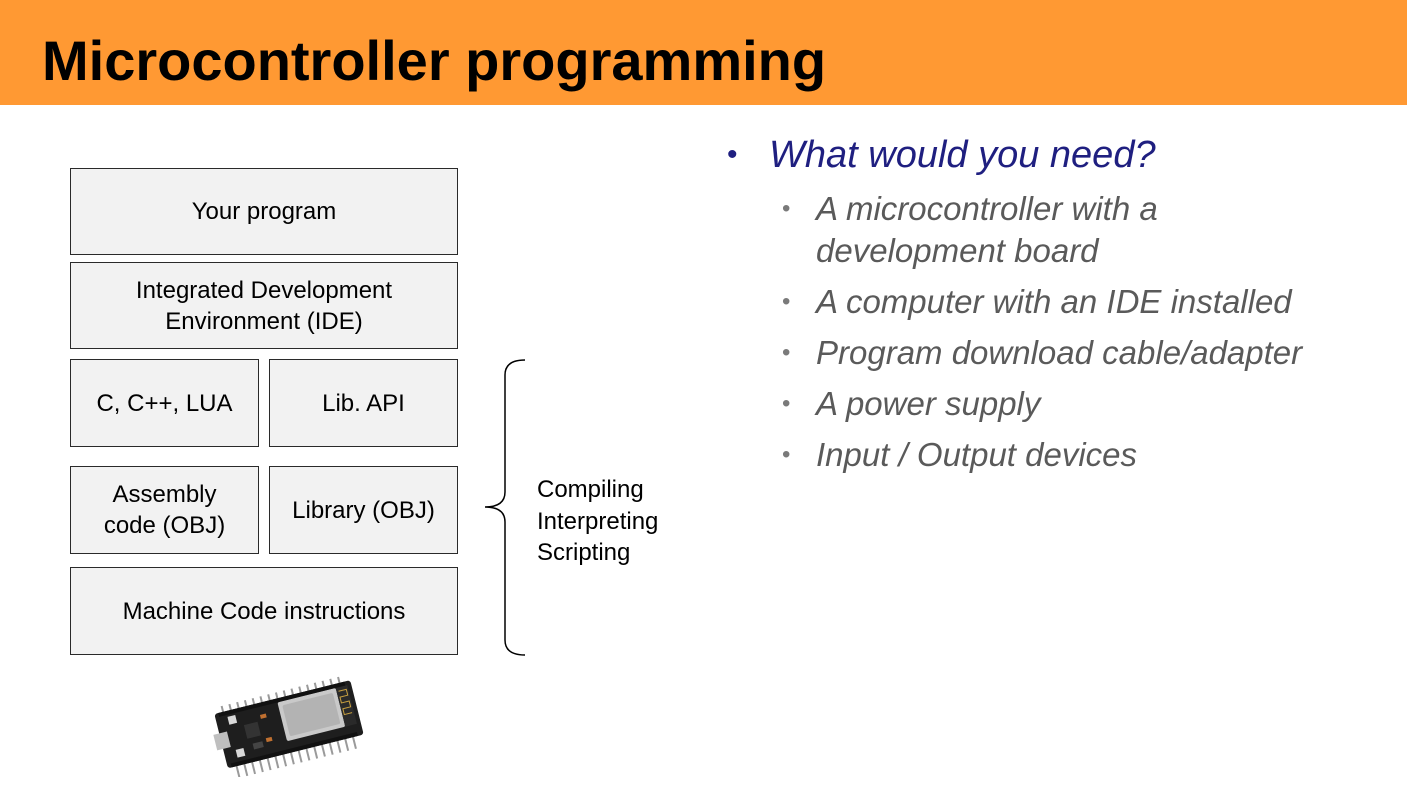 The width and height of the screenshot is (1407, 788). What do you see at coordinates (1059, 352) in the screenshot?
I see `bullet-item-text: Program download cable/adapter` at bounding box center [1059, 352].